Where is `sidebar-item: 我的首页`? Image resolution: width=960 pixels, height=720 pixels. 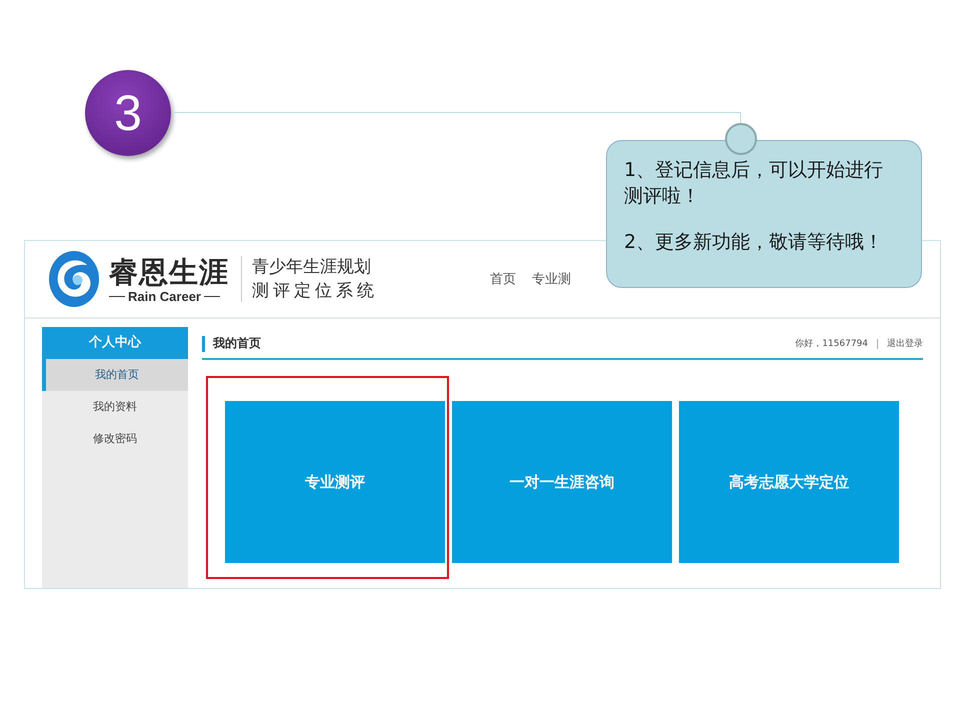
sidebar-item: 我的首页 is located at coordinates (115, 375).